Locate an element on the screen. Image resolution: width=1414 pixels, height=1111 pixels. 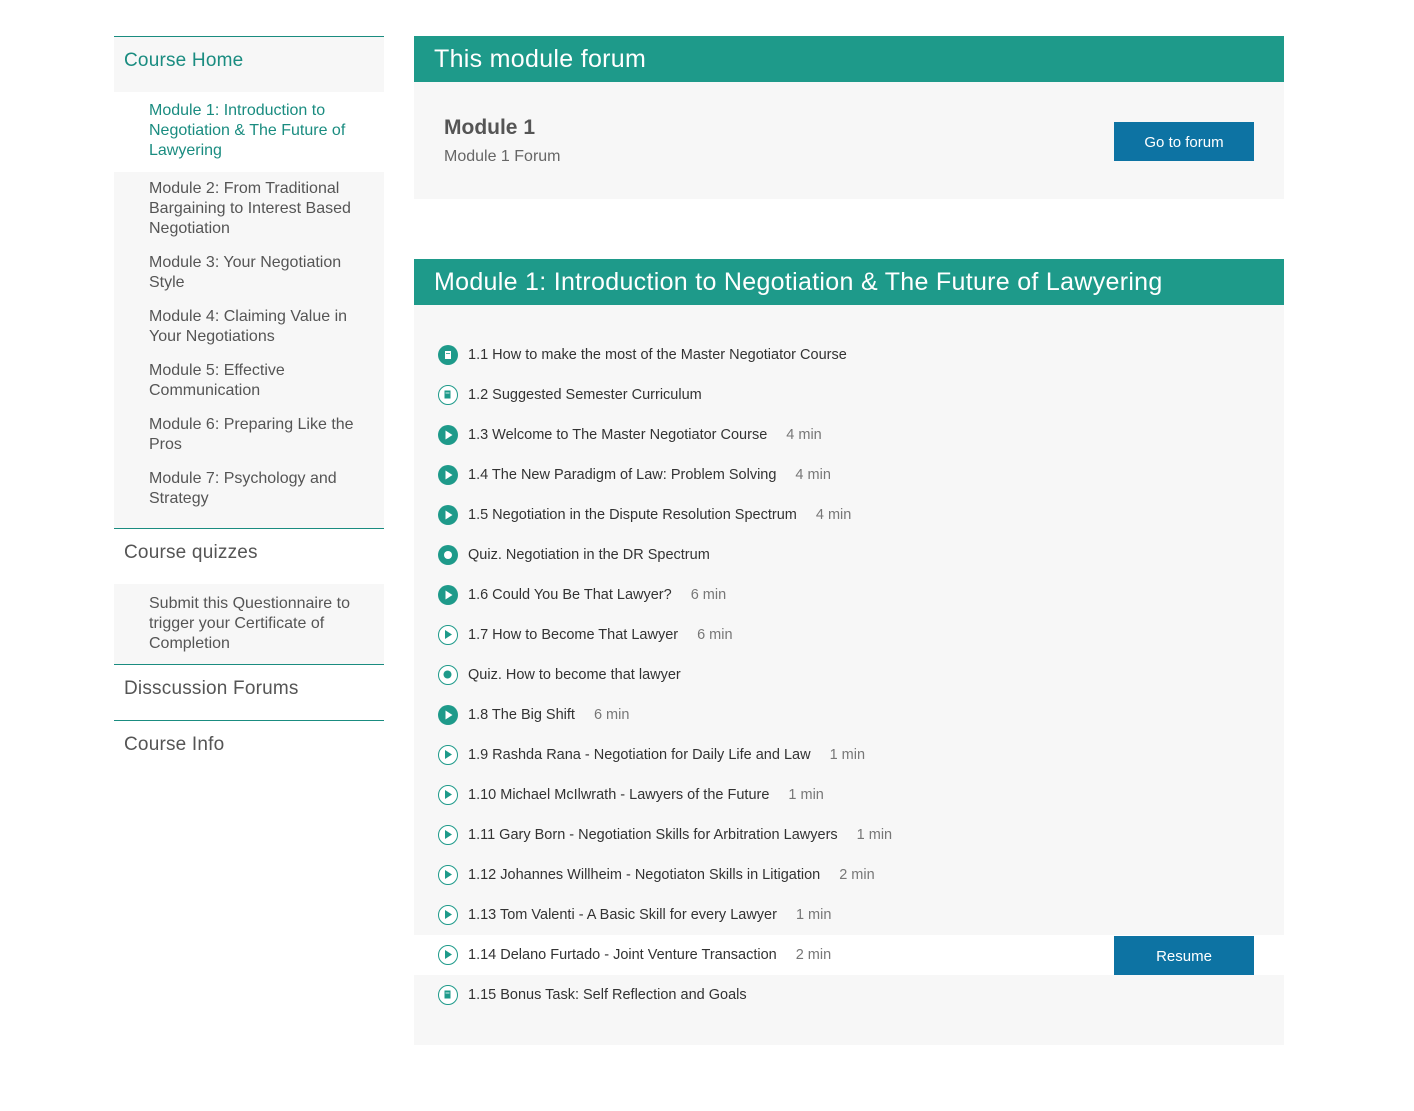
discussion-forums-section: Disscussion Forums is located at coordinates (249, 692).